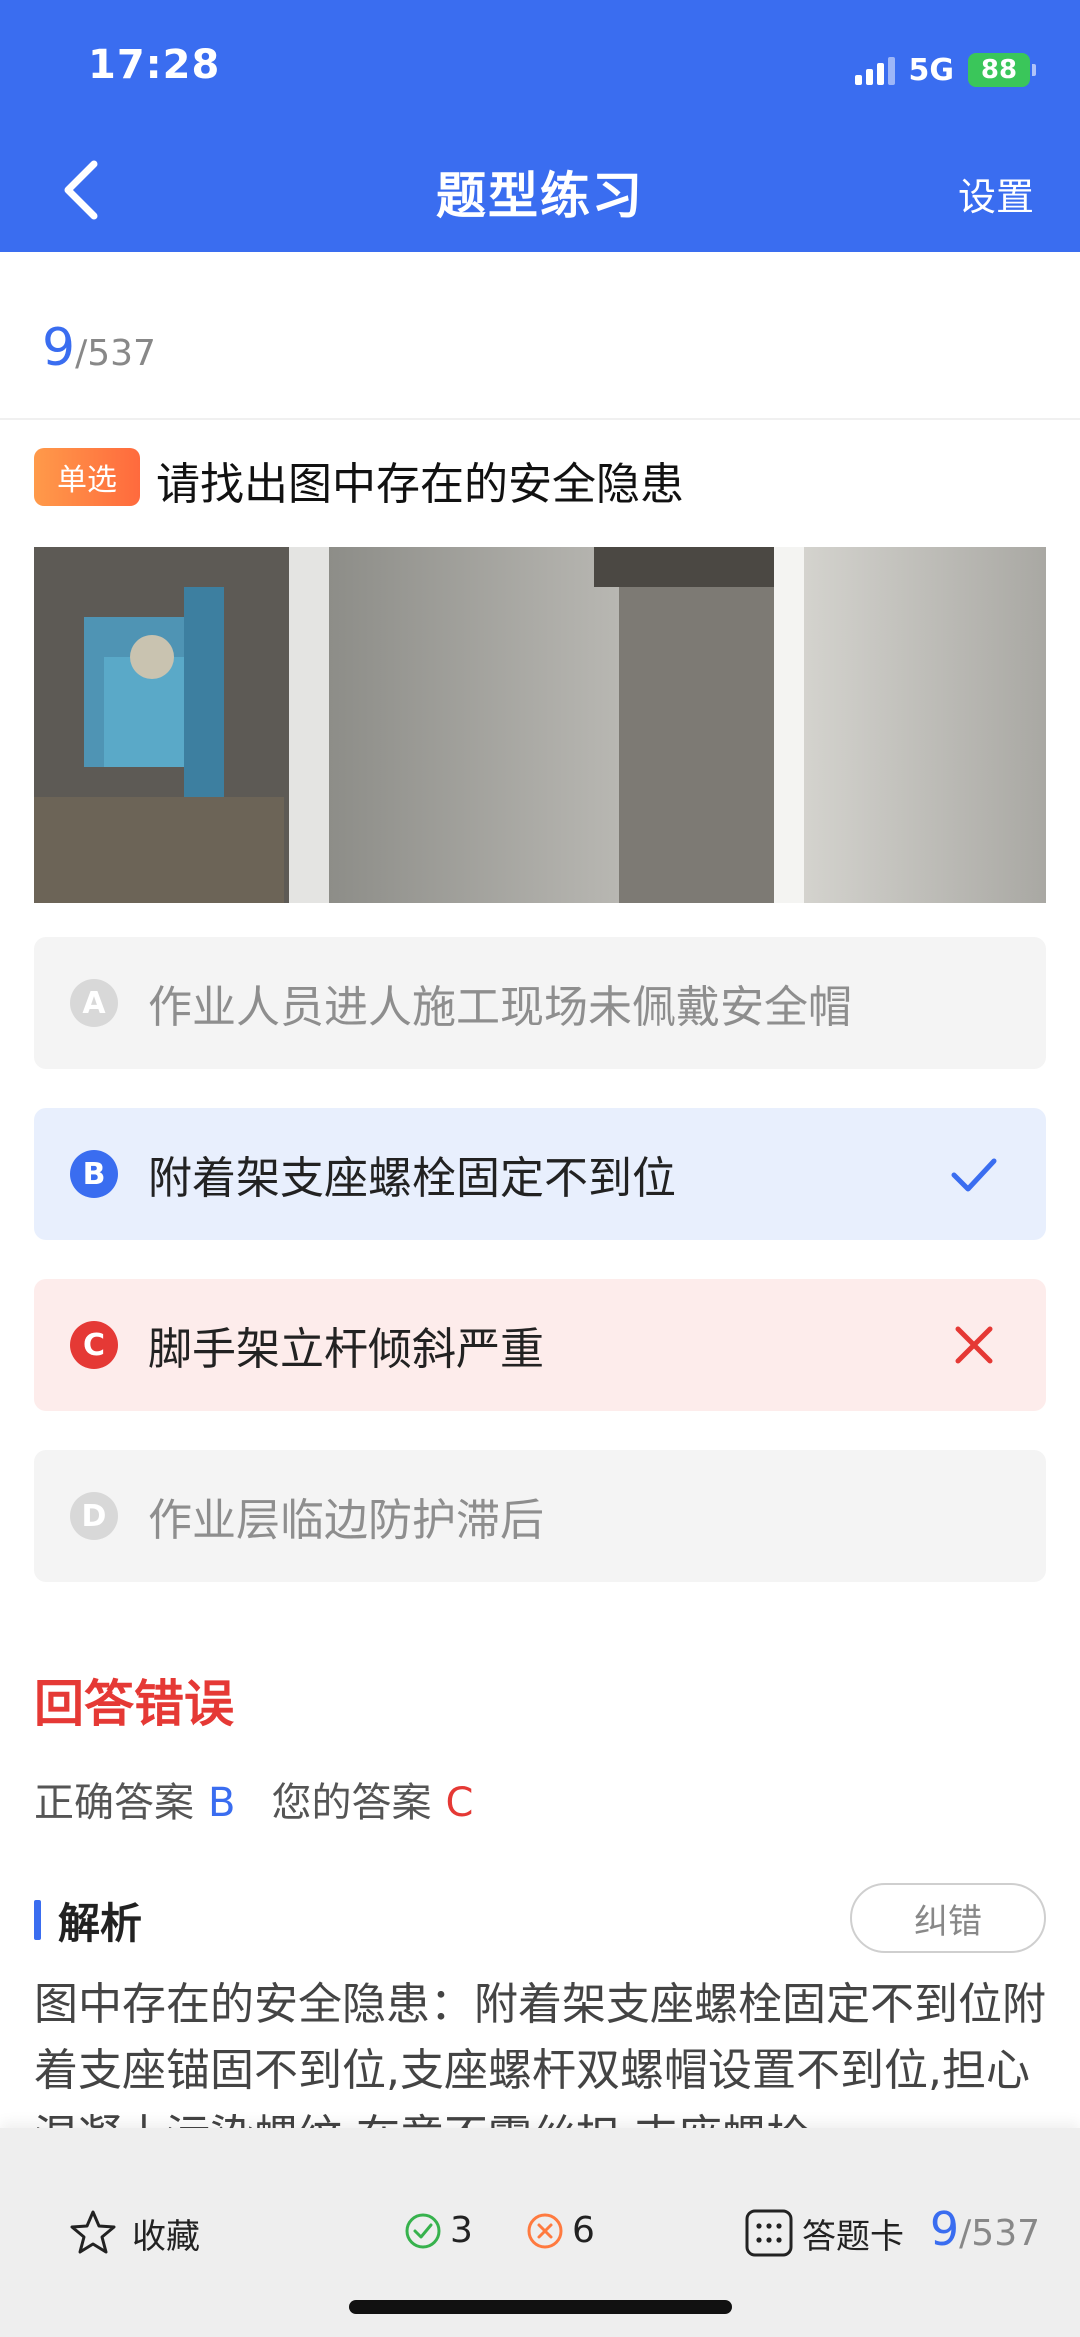 The height and width of the screenshot is (2337, 1080). What do you see at coordinates (114, 1803) in the screenshot?
I see `correct-answer-label: 正确答案` at bounding box center [114, 1803].